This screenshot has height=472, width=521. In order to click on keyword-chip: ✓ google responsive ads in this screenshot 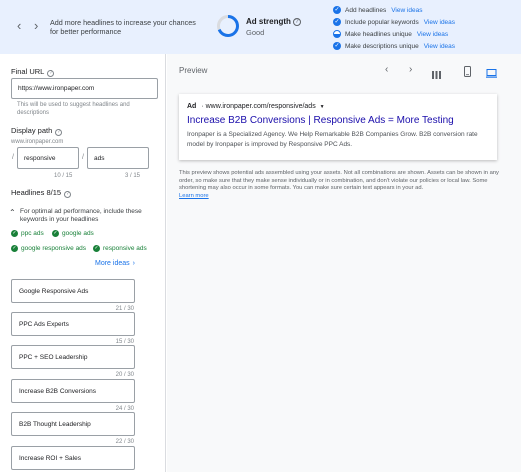, I will do `click(48, 248)`.